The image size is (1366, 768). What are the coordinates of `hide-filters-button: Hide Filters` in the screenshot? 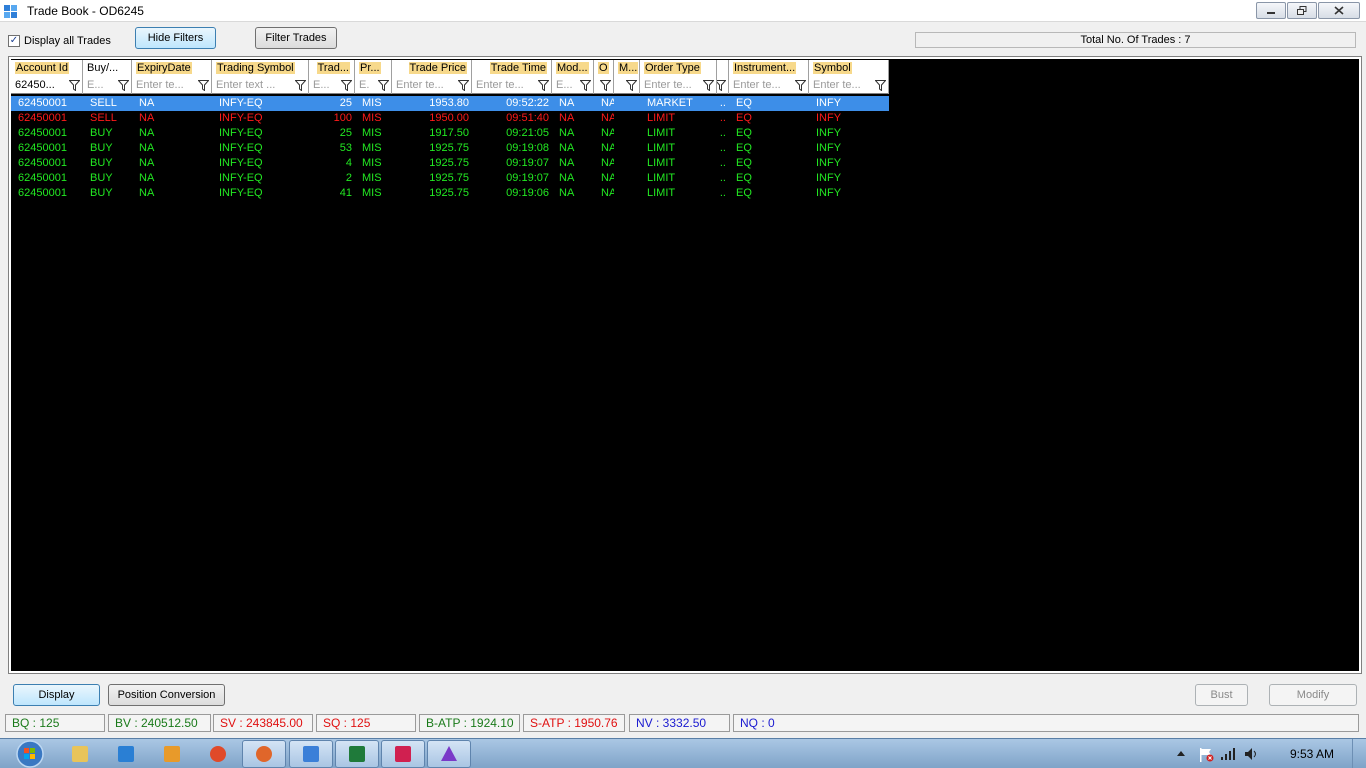 It's located at (175, 38).